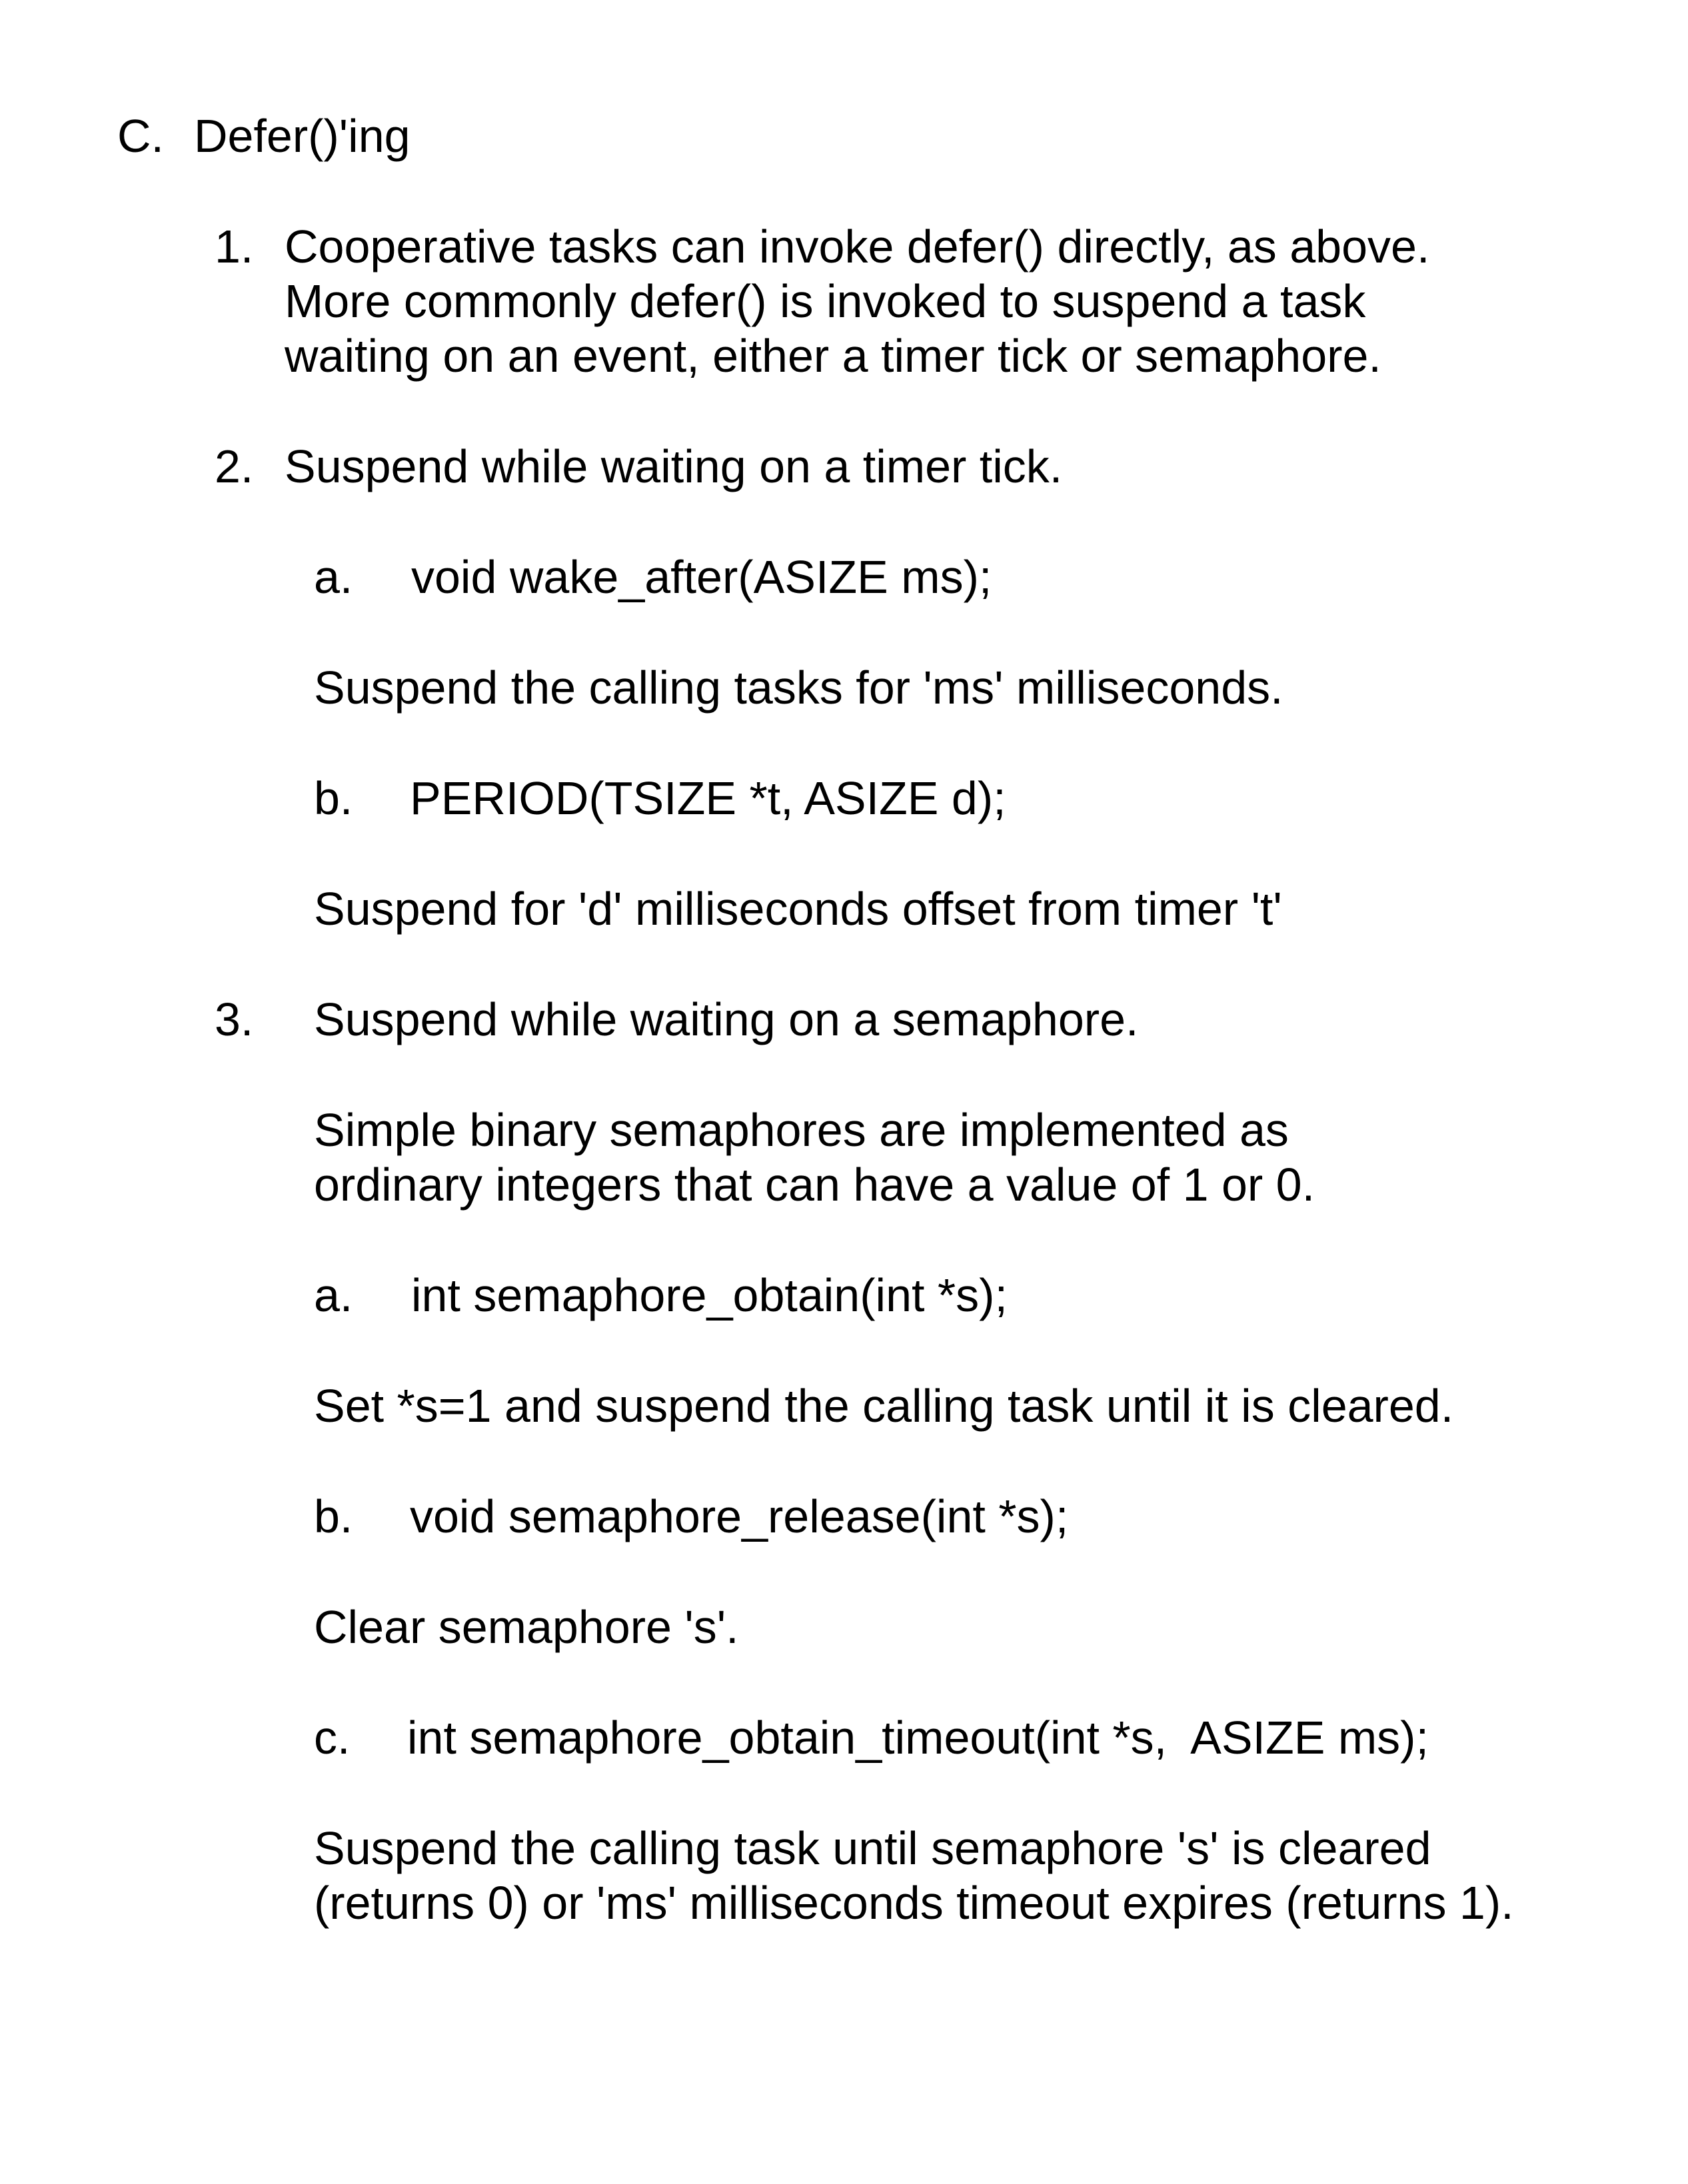 This screenshot has width=1688, height=2184. Describe the element at coordinates (302, 136) in the screenshot. I see `section-title: Defer()'ing` at that location.